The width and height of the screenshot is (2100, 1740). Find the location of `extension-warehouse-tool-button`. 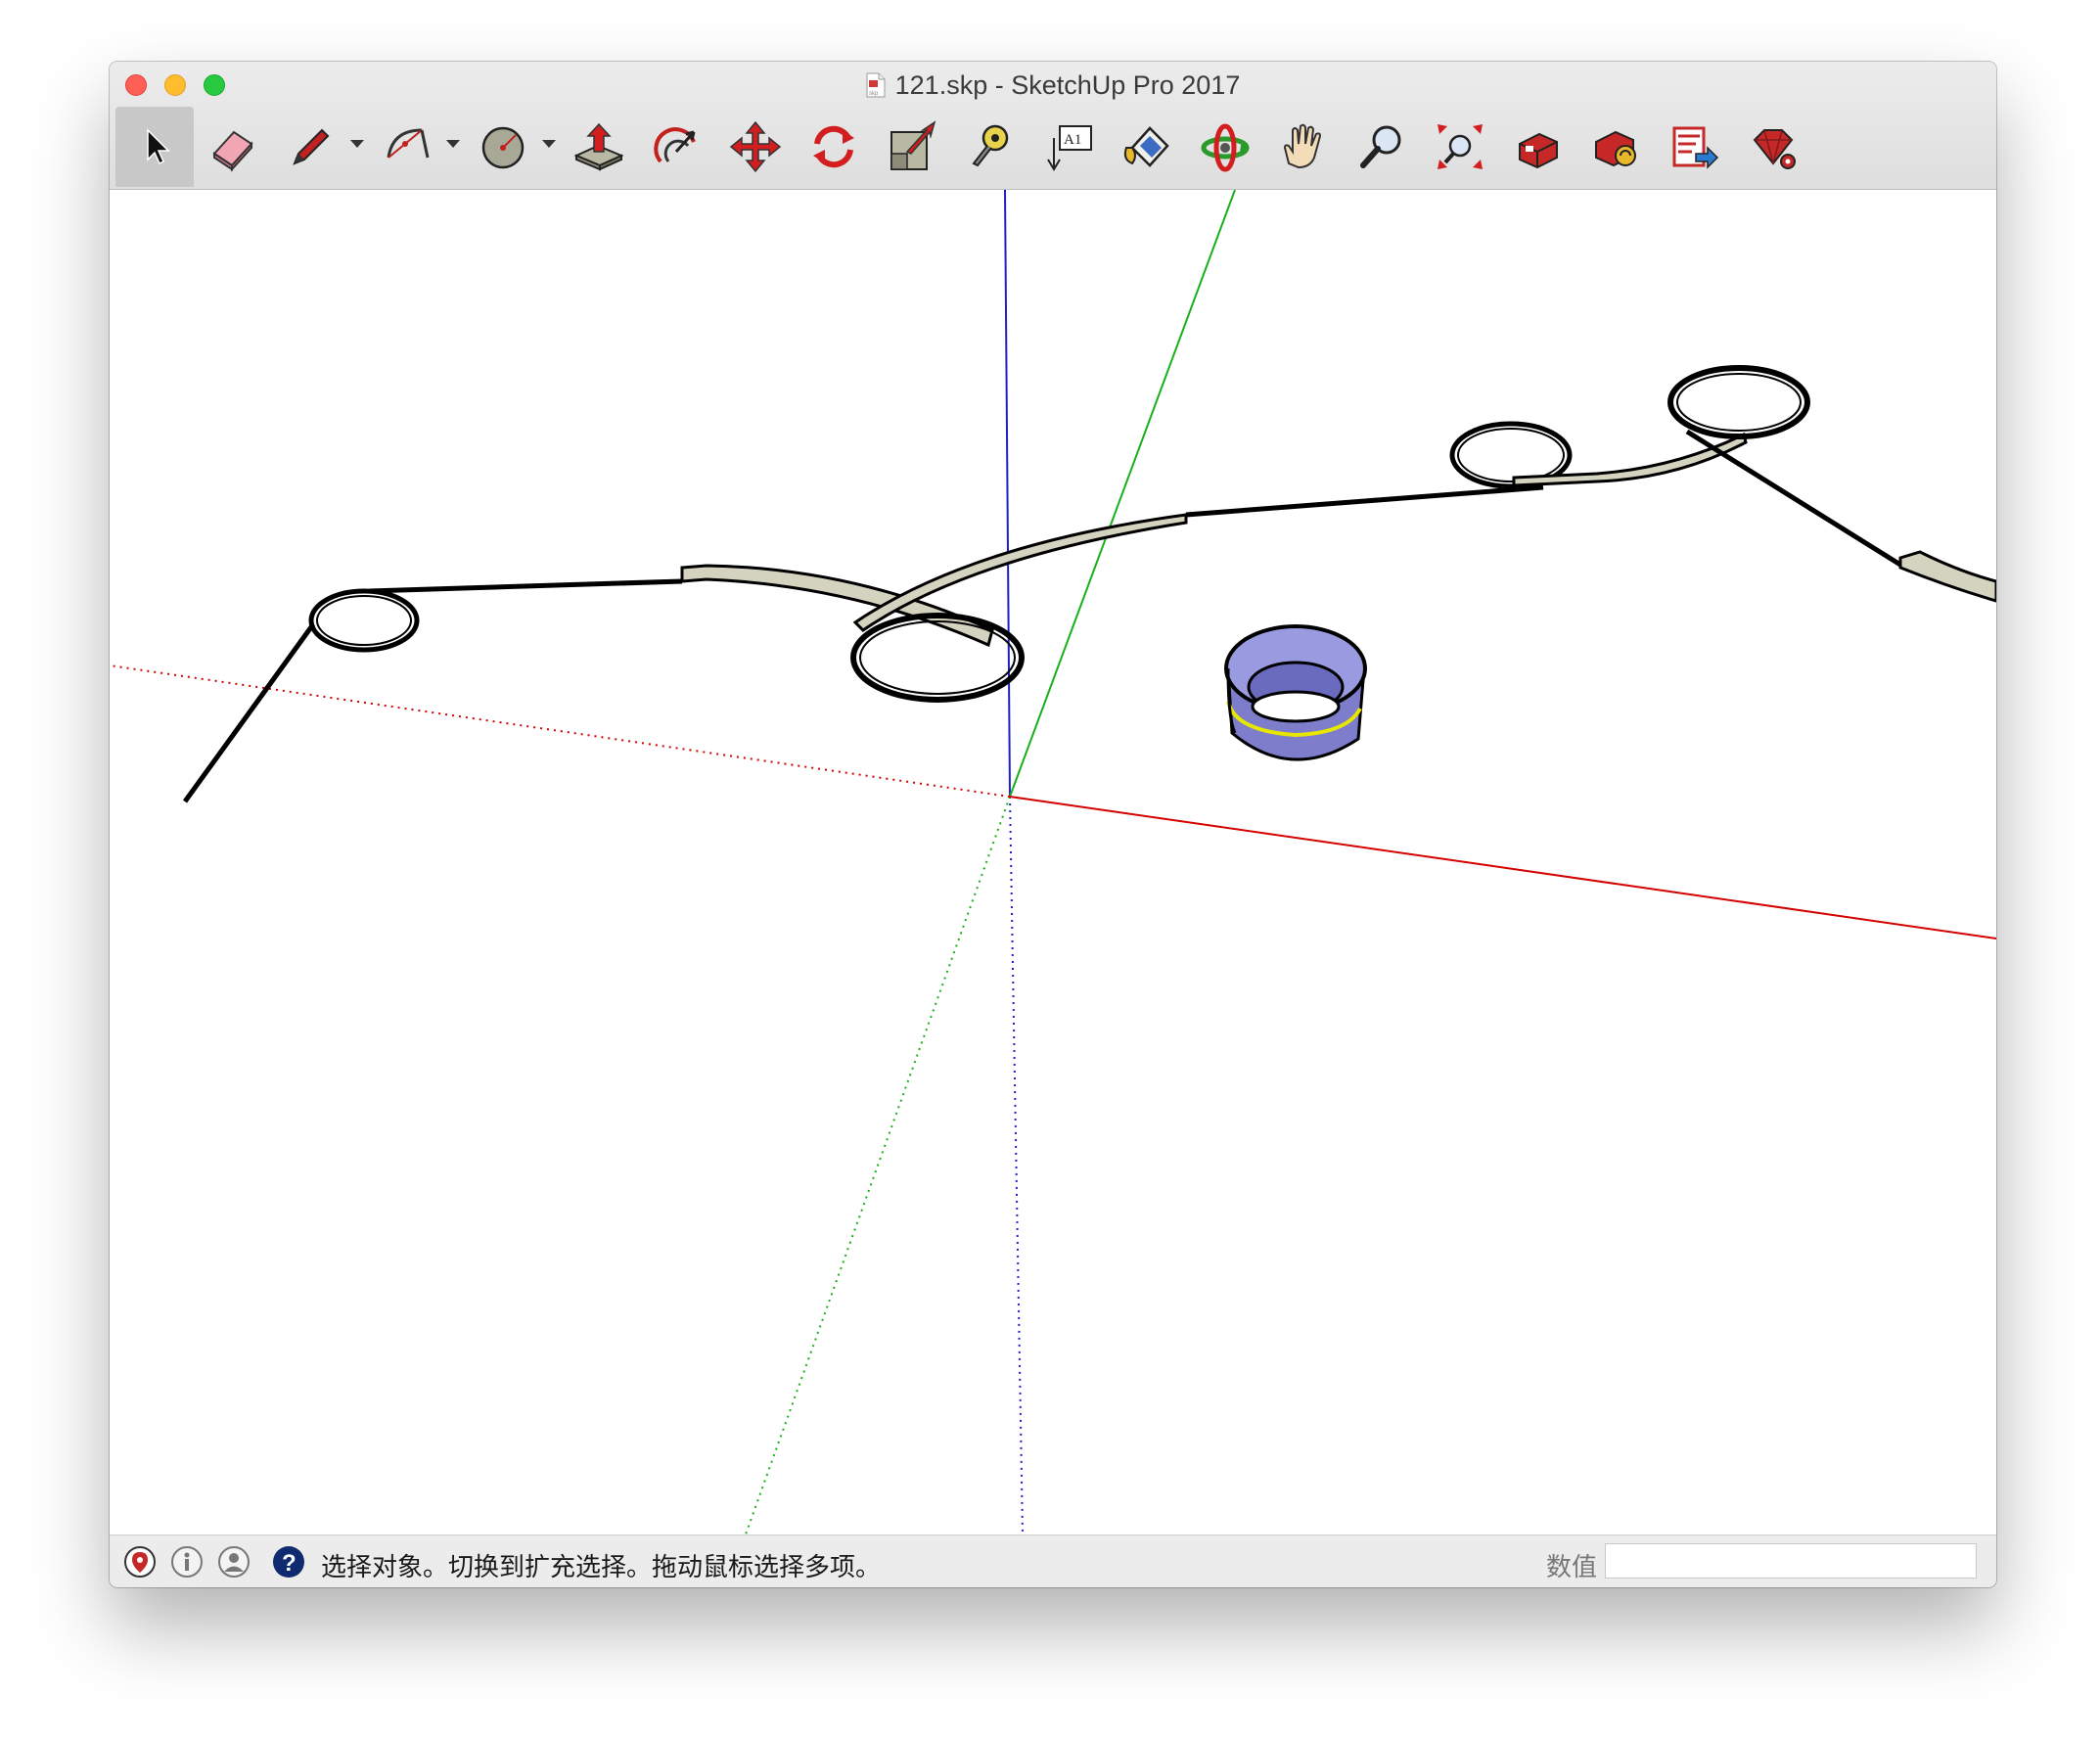

extension-warehouse-tool-button is located at coordinates (1616, 147).